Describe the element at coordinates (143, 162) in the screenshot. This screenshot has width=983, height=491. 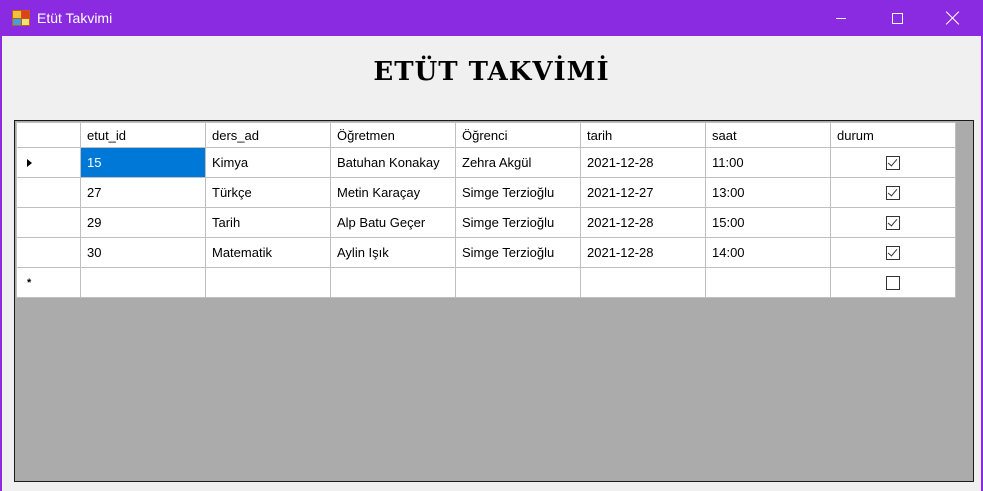
I see `cell-etut-id: 15` at that location.